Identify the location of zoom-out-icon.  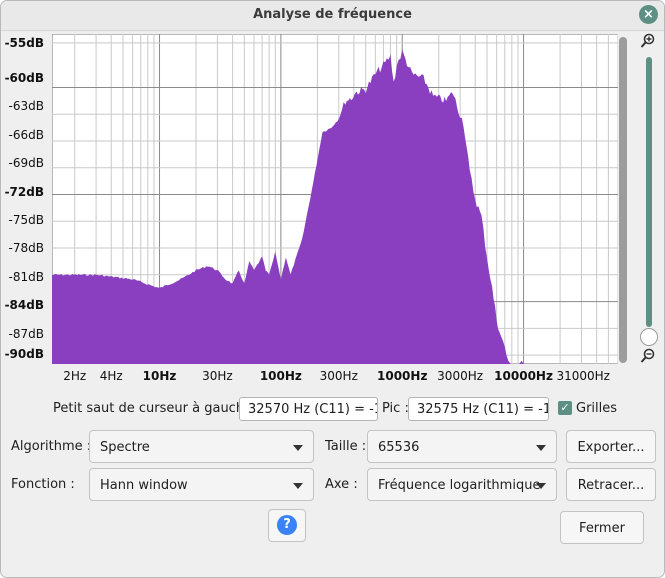
(648, 358).